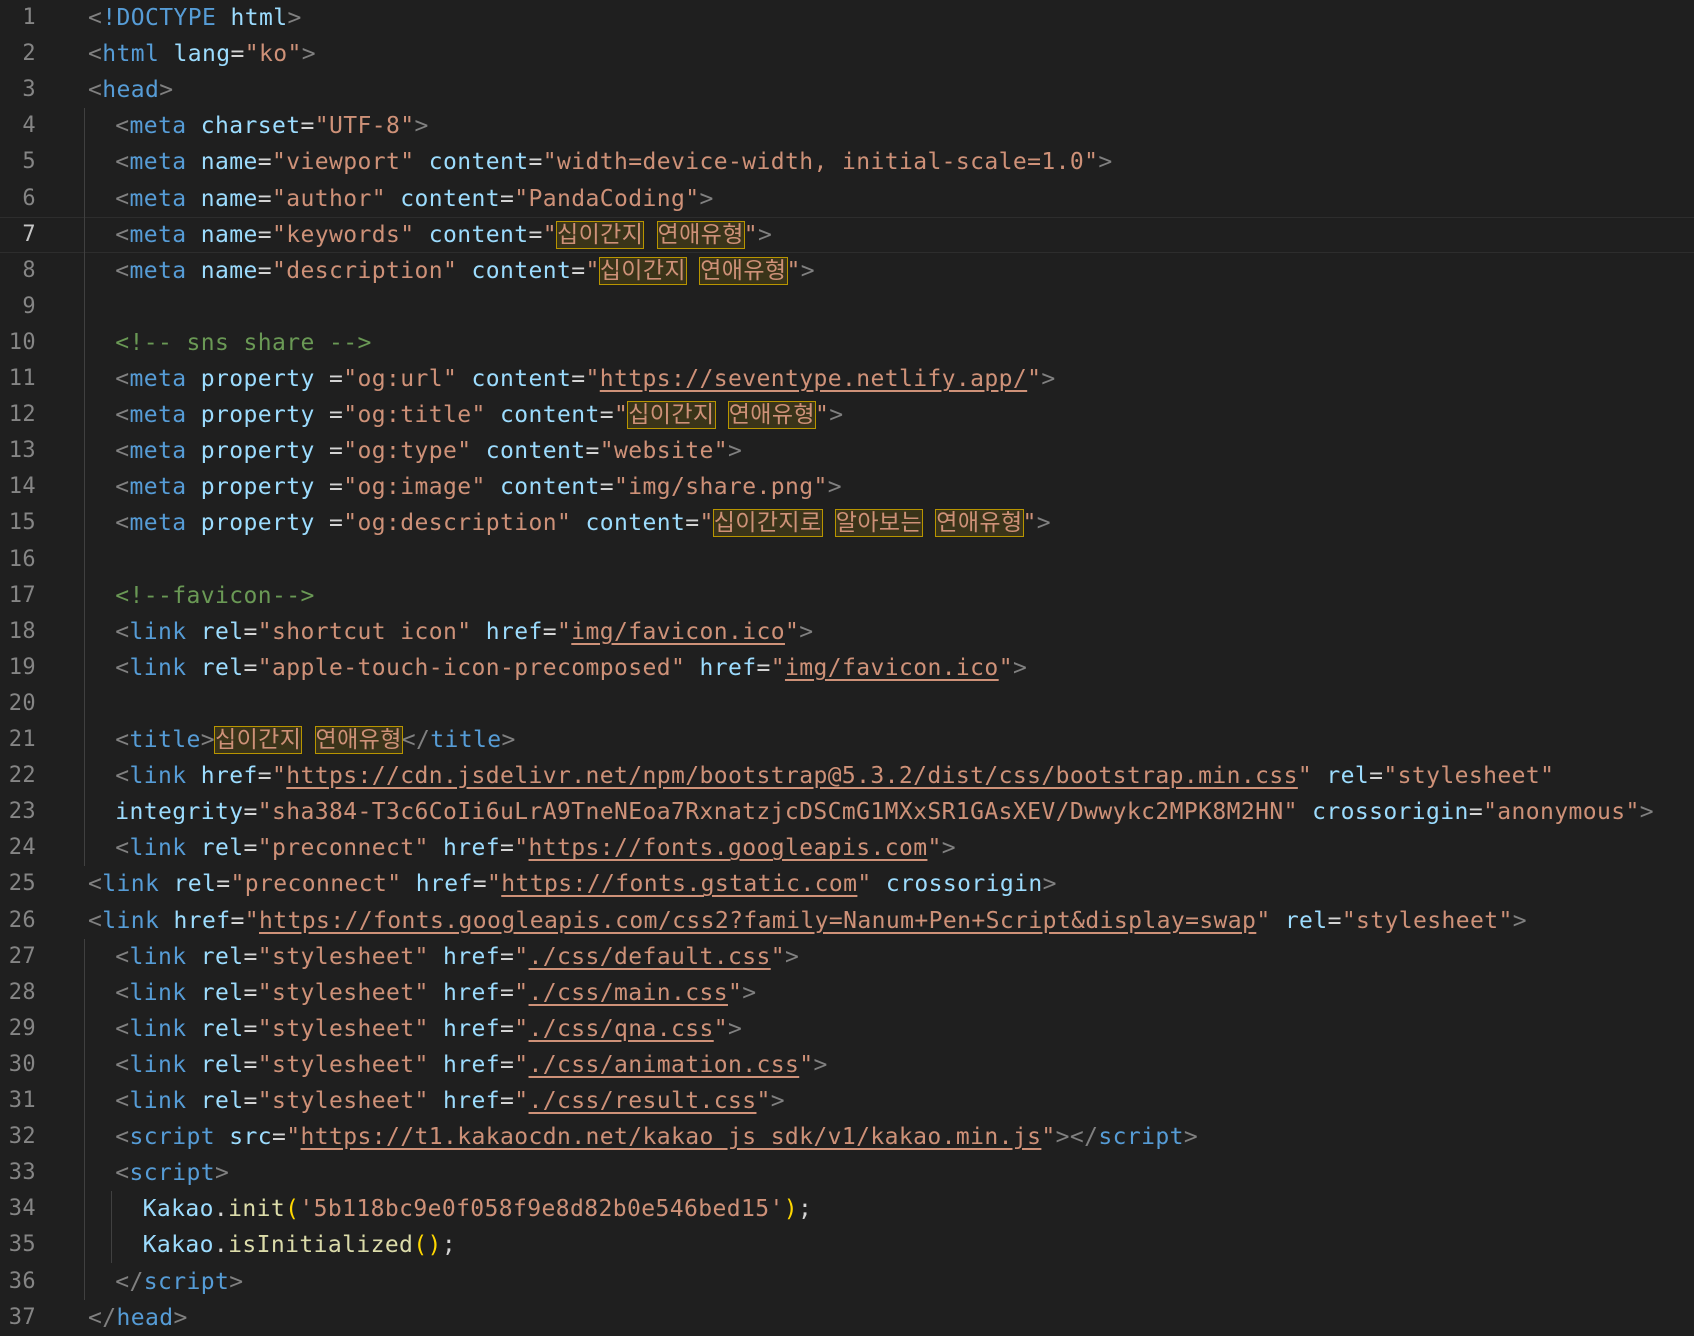 The width and height of the screenshot is (1694, 1336). I want to click on url-link: ./css/qna.css, so click(621, 1029).